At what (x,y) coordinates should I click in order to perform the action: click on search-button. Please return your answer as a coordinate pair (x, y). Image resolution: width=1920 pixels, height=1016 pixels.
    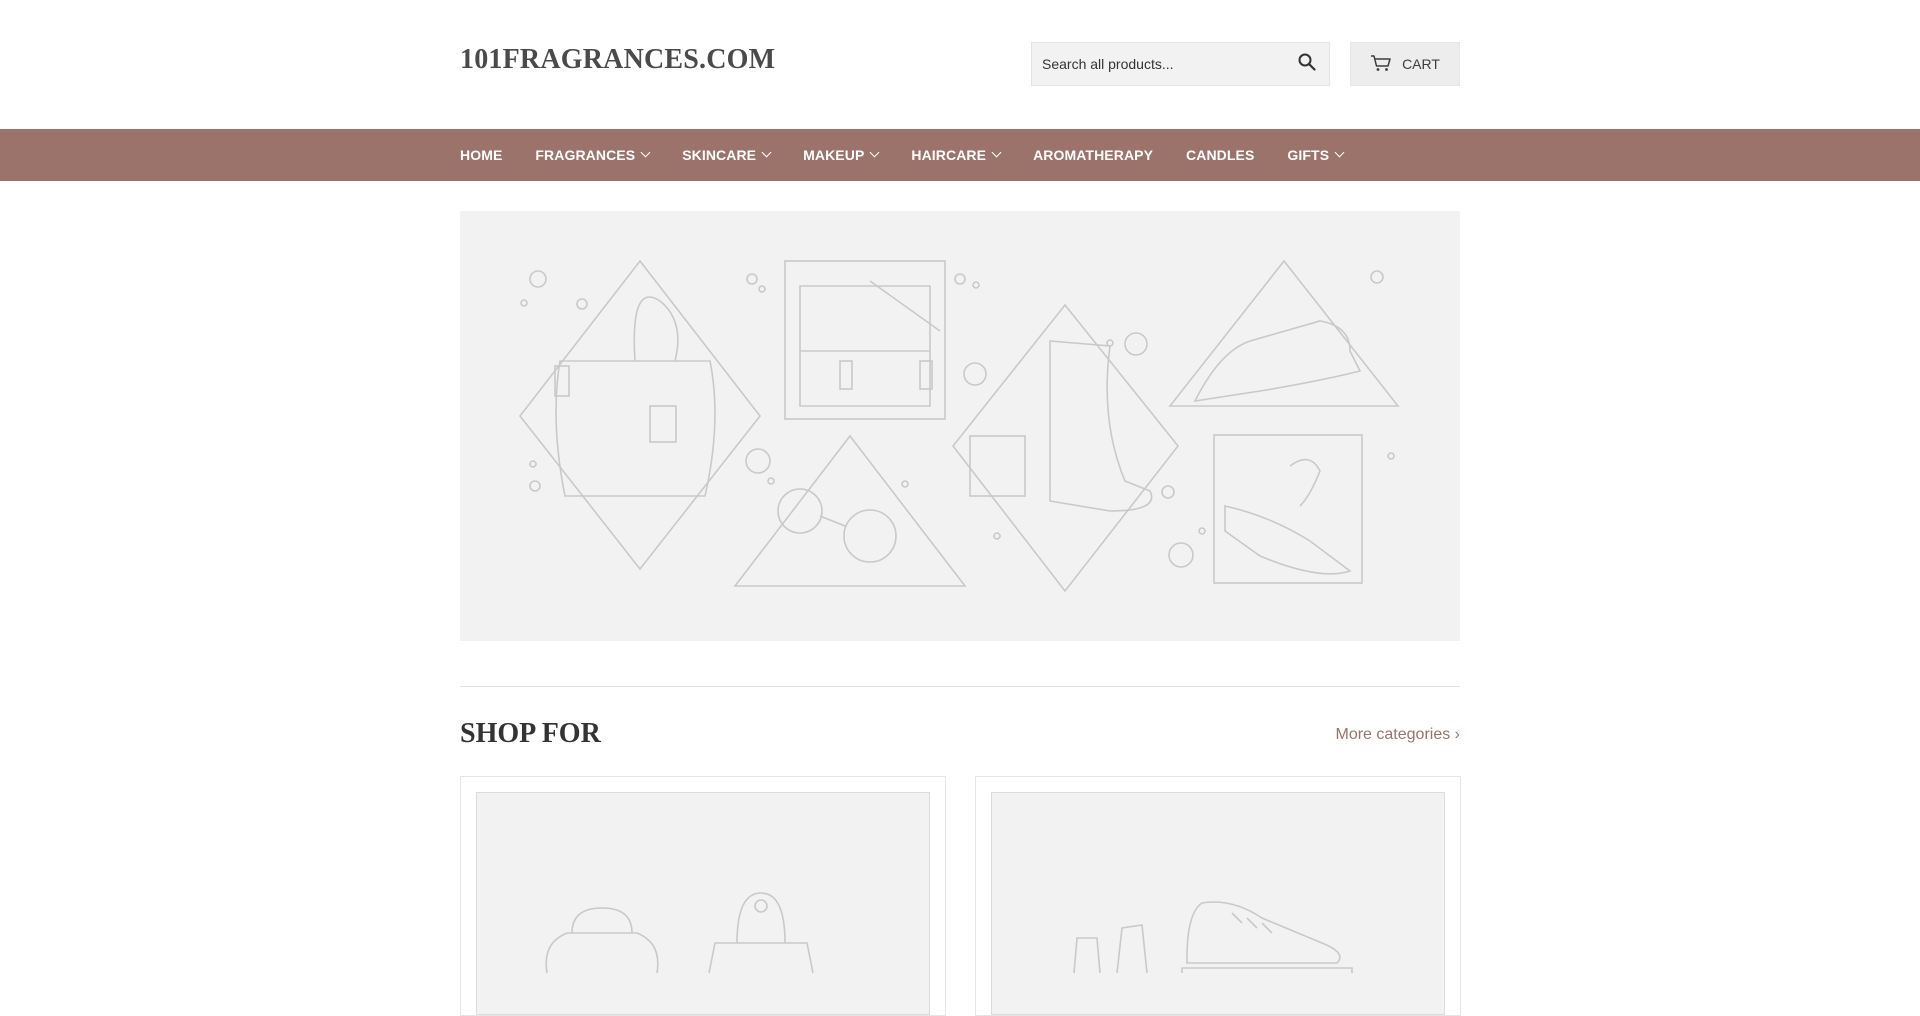
    Looking at the image, I should click on (1307, 64).